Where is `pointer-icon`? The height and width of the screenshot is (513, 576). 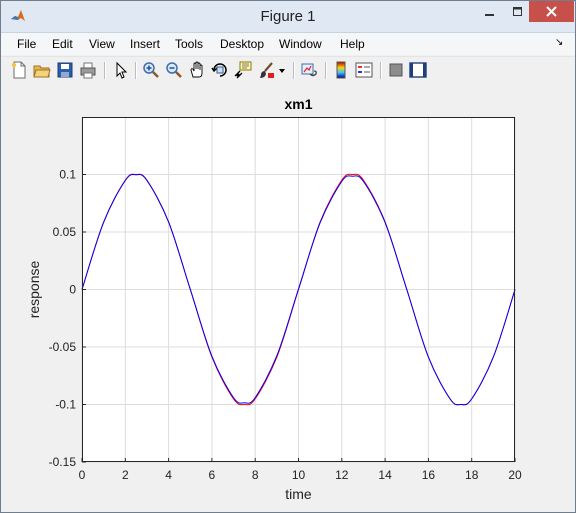
pointer-icon is located at coordinates (121, 70).